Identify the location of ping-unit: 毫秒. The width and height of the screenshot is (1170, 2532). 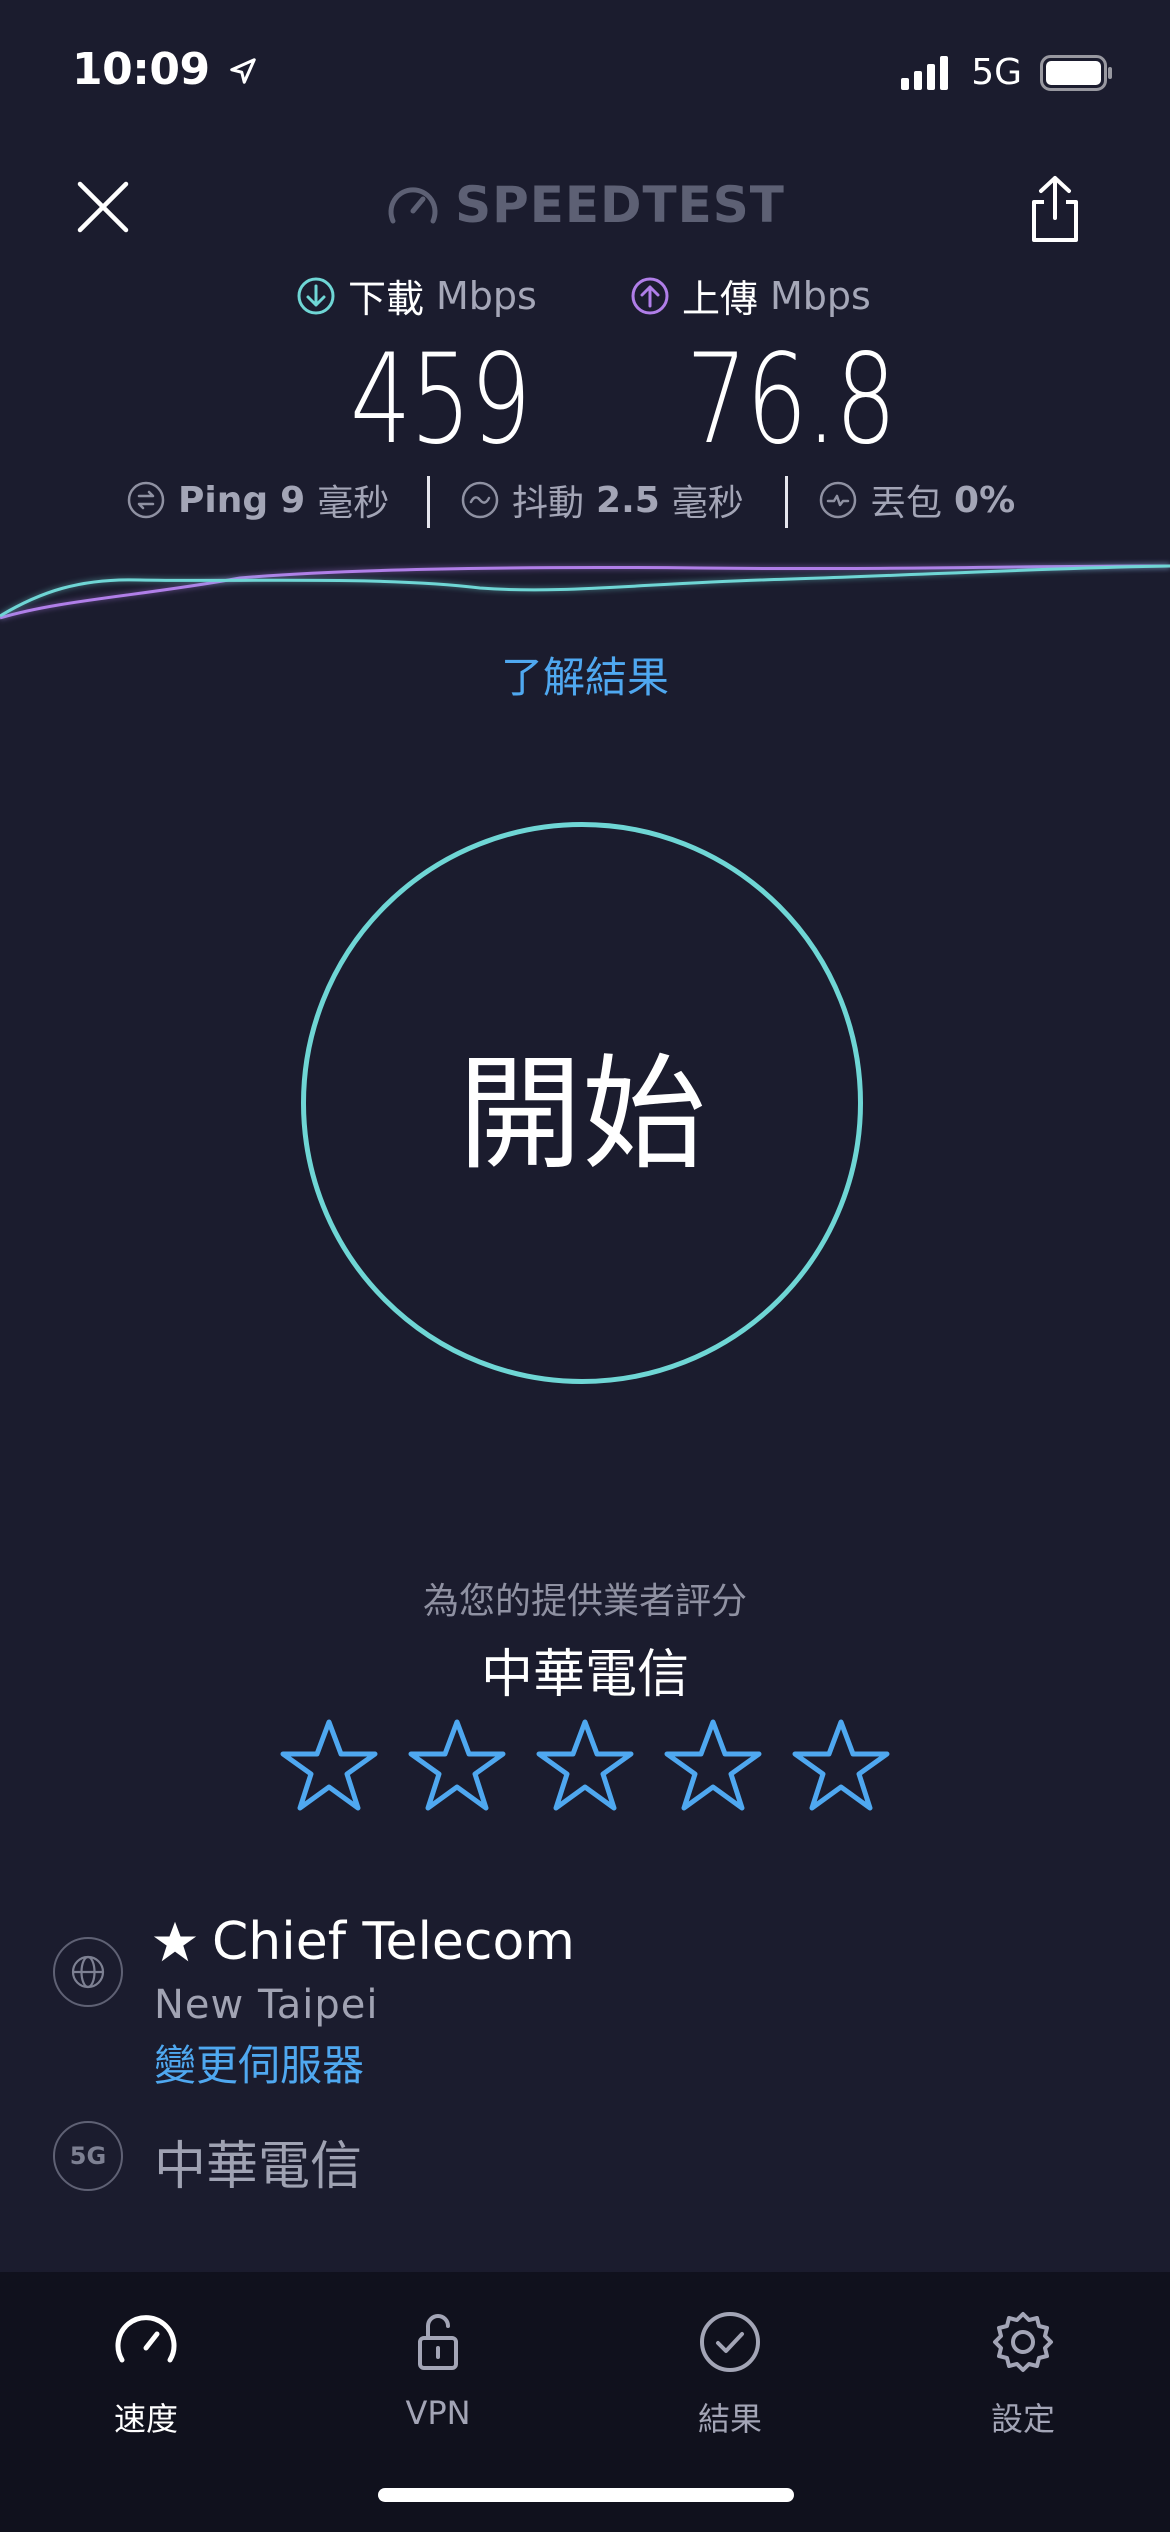
(353, 503).